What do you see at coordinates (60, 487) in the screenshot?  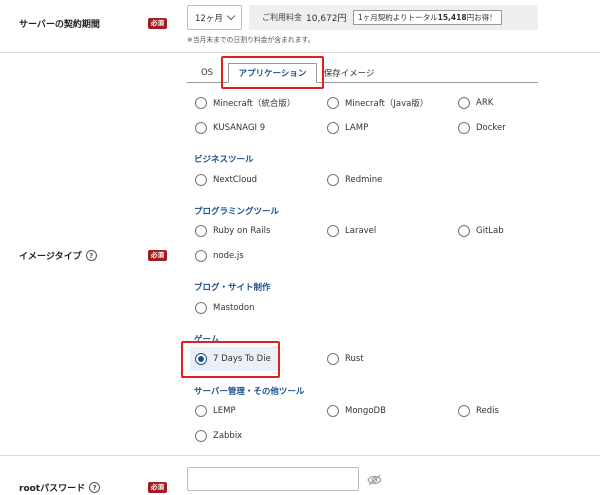 I see `root-password-label: rootパスワード ?` at bounding box center [60, 487].